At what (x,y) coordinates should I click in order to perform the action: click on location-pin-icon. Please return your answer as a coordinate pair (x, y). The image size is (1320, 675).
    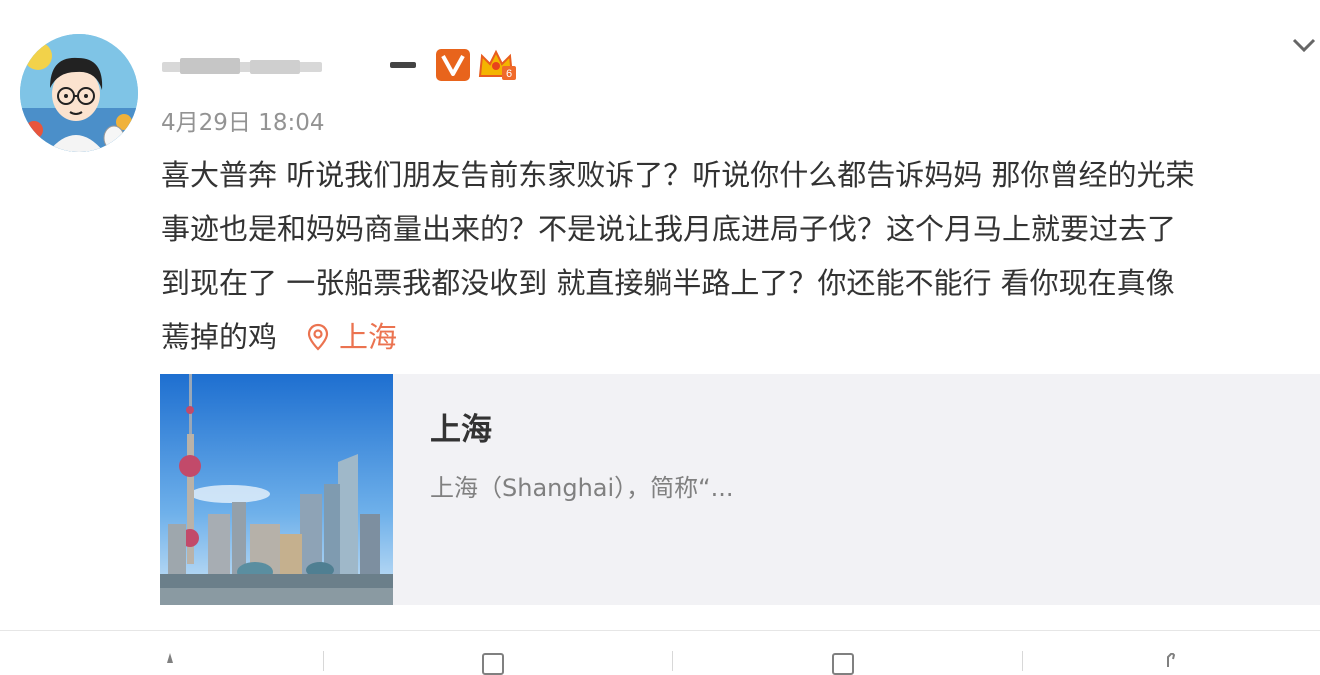
    Looking at the image, I should click on (318, 337).